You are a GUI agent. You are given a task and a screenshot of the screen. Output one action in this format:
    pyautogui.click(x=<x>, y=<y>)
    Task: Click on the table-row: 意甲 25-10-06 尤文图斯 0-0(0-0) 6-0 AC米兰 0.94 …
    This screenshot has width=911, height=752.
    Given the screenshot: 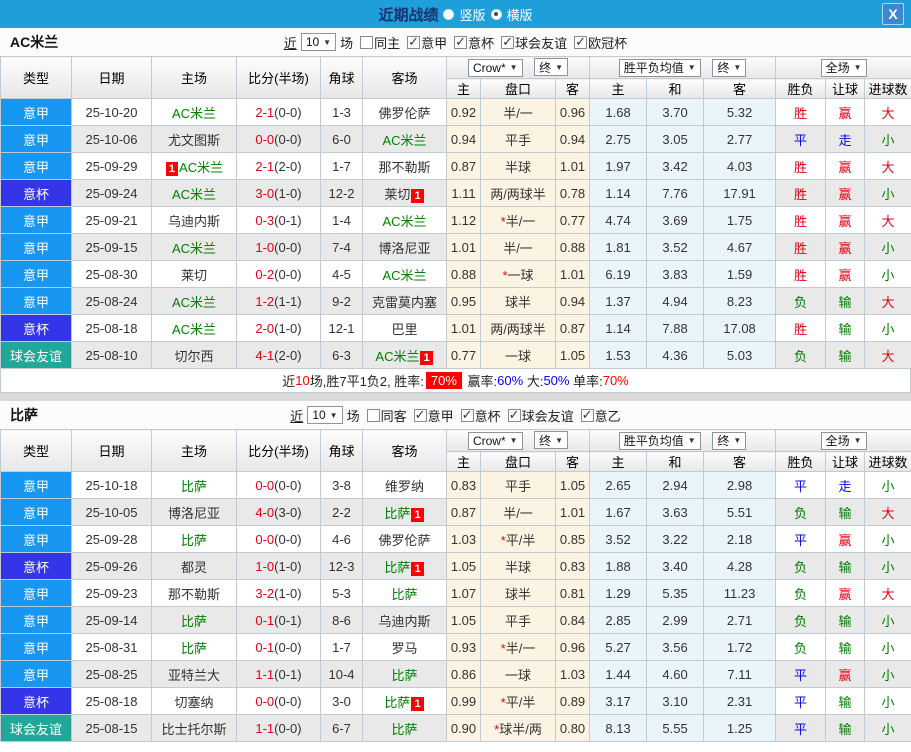 What is the action you would take?
    pyautogui.click(x=455, y=139)
    